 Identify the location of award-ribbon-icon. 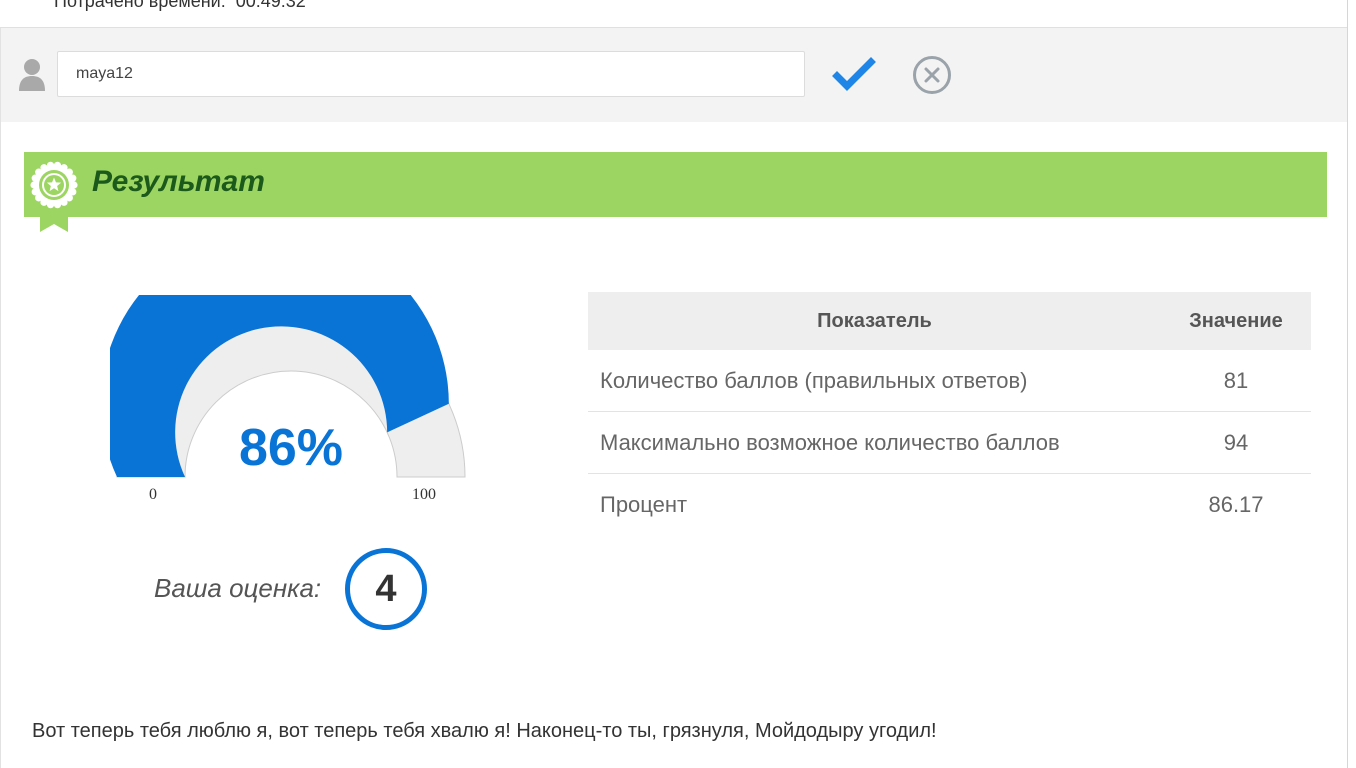
(54, 196).